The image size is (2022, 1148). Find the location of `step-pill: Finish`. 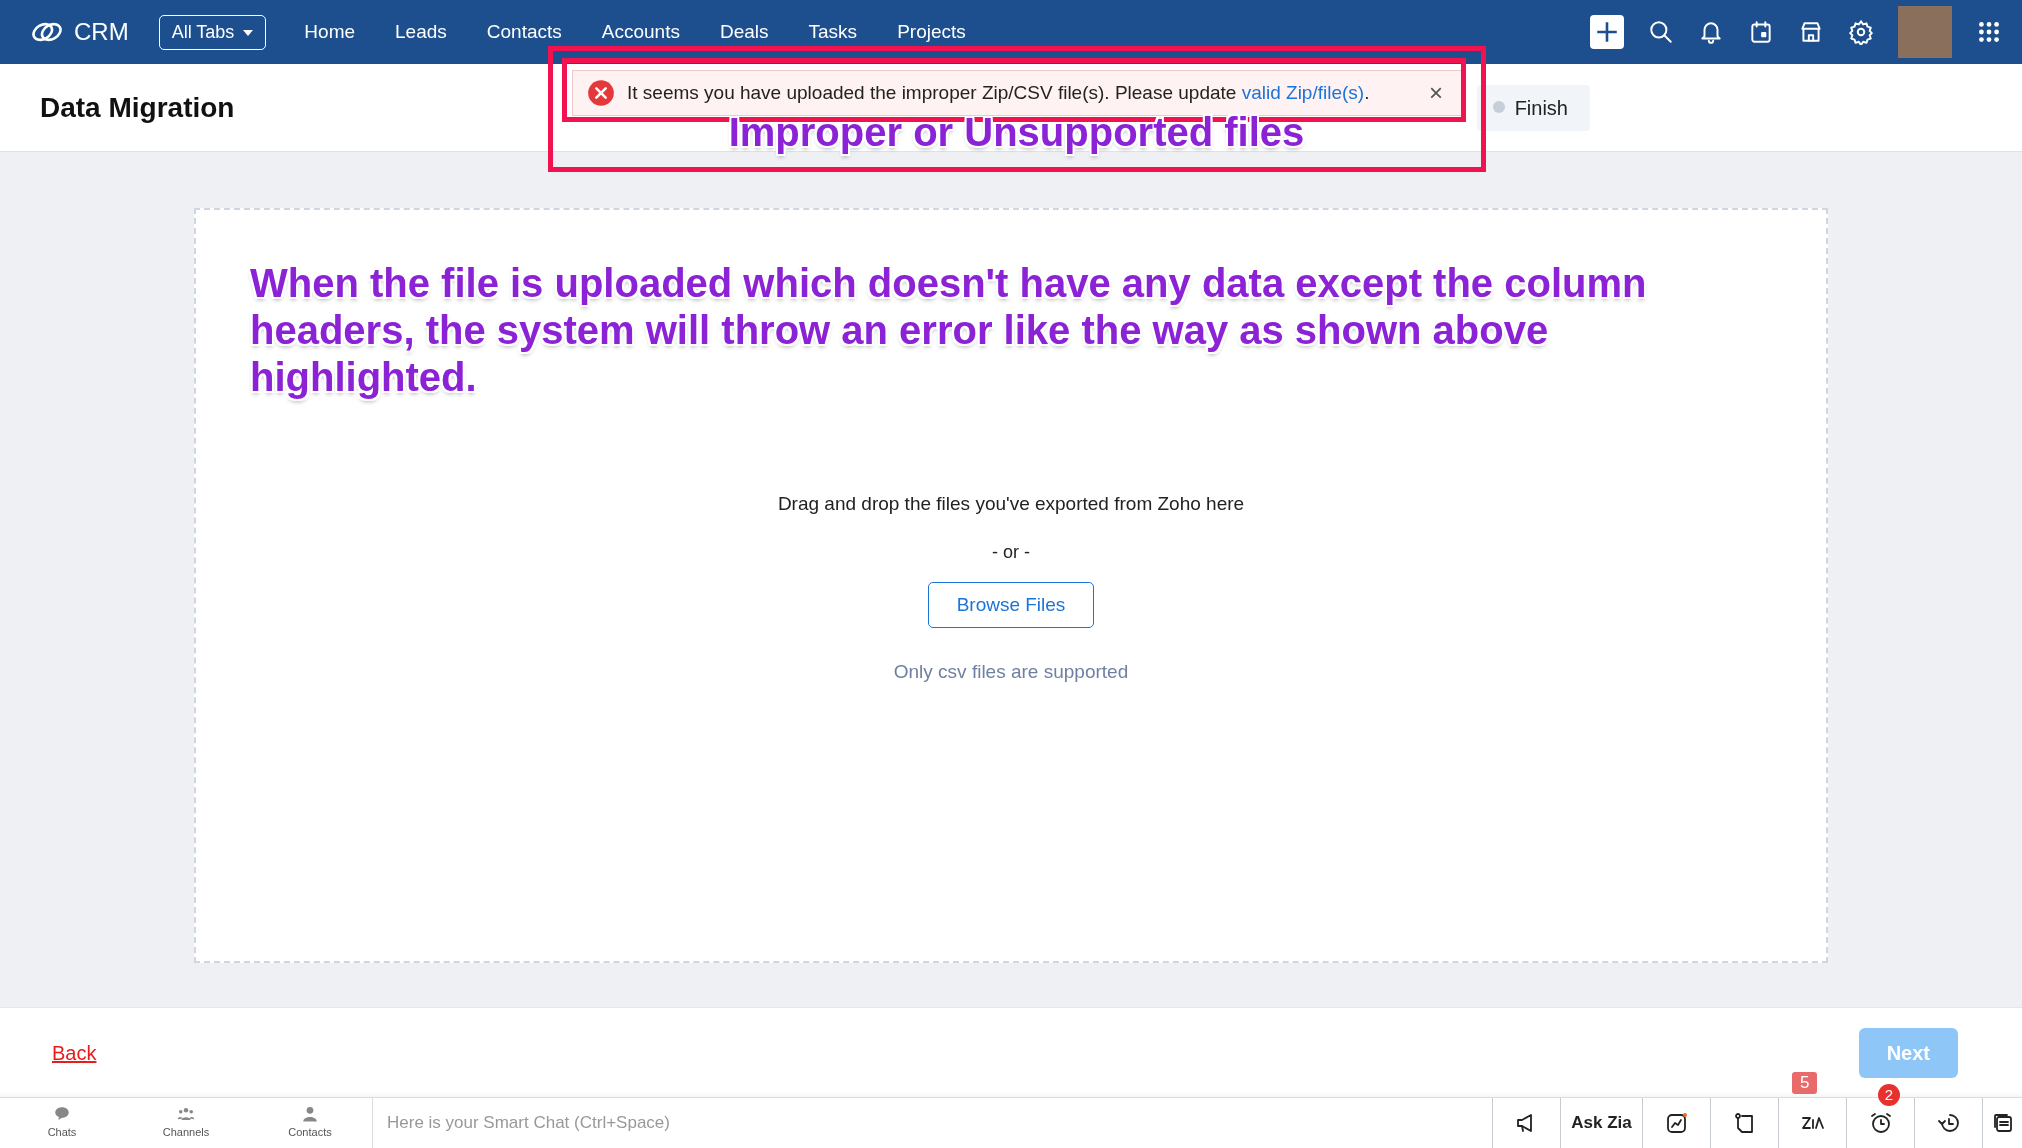

step-pill: Finish is located at coordinates (1533, 107).